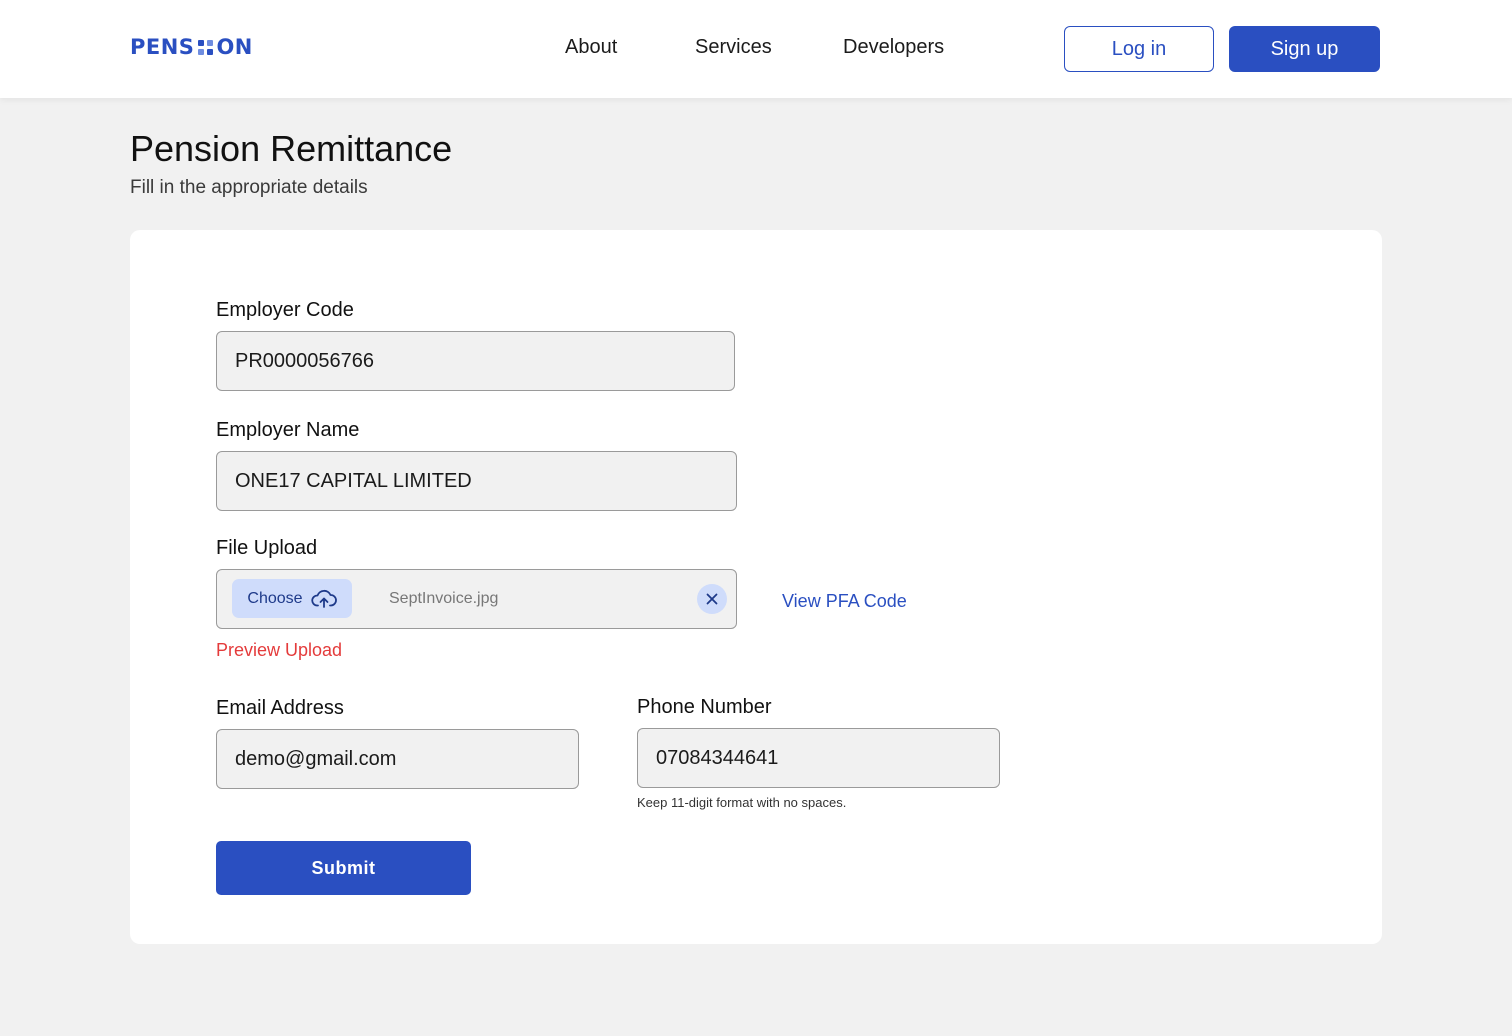  Describe the element at coordinates (704, 707) in the screenshot. I see `phone-label: Phone Number` at that location.